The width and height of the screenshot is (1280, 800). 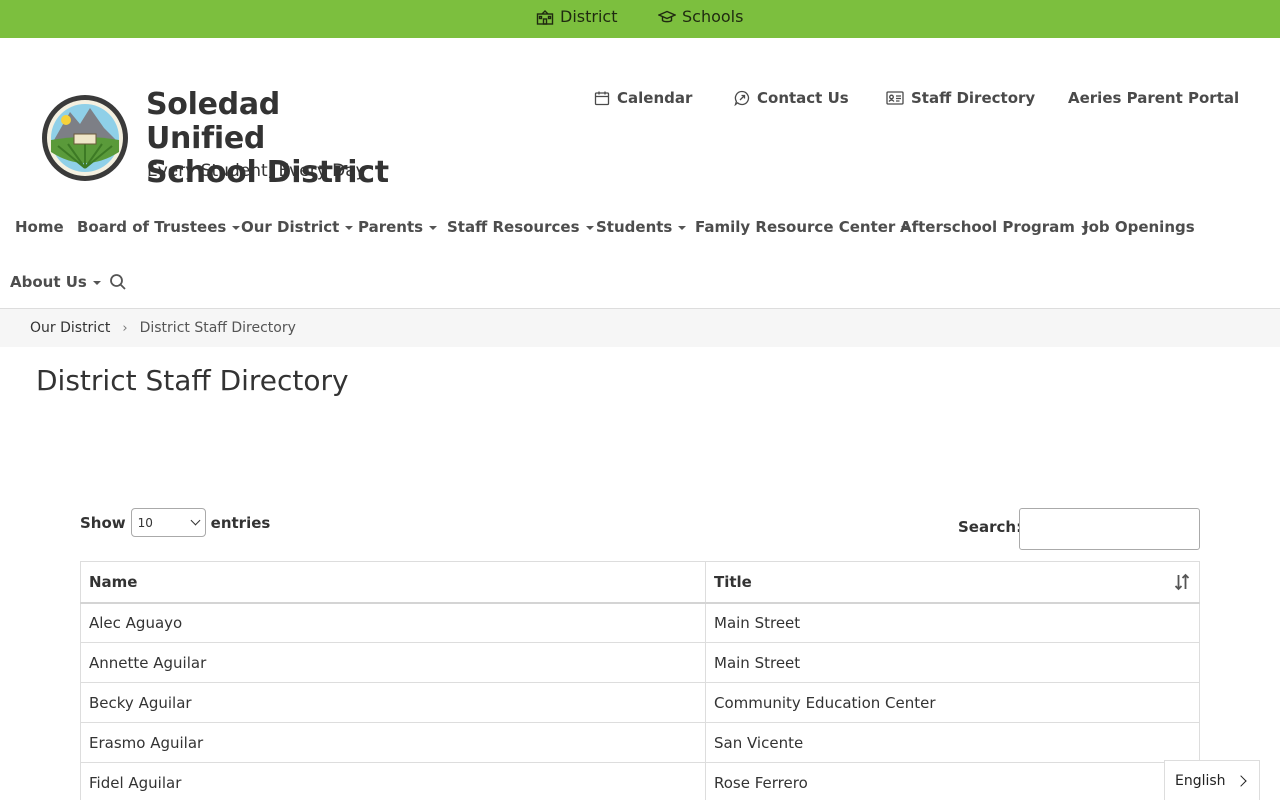 What do you see at coordinates (393, 781) in the screenshot?
I see `cell-name: Fidel Aguilar` at bounding box center [393, 781].